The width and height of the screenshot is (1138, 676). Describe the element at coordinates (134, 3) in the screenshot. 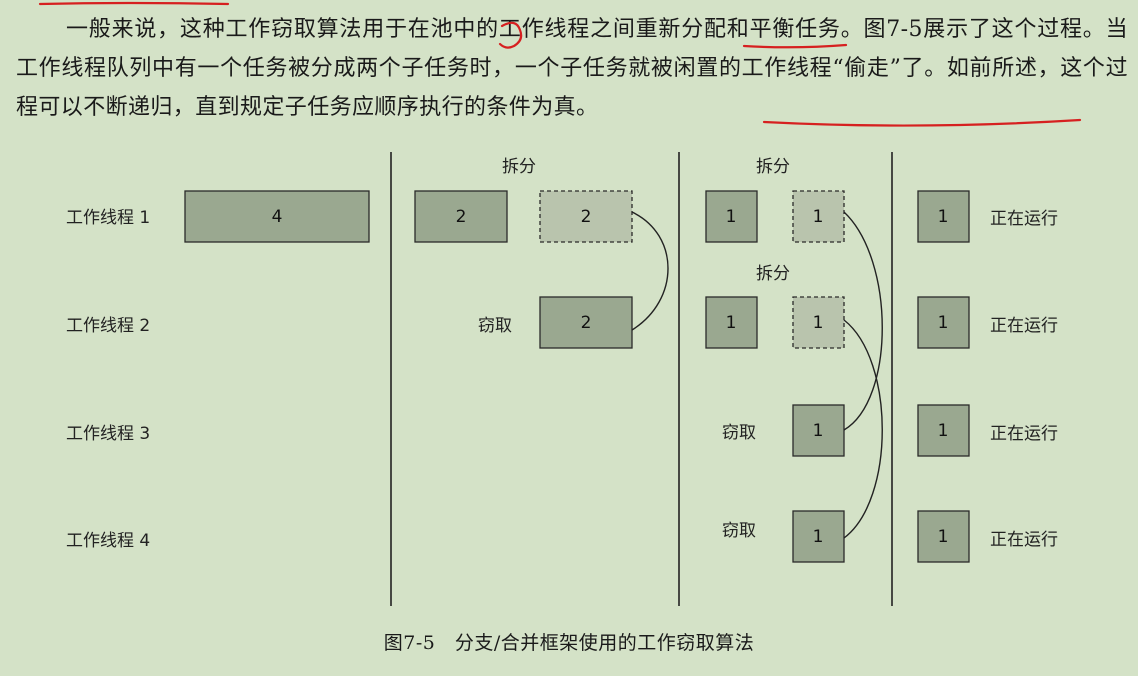

I see `annotation-top-underline` at that location.